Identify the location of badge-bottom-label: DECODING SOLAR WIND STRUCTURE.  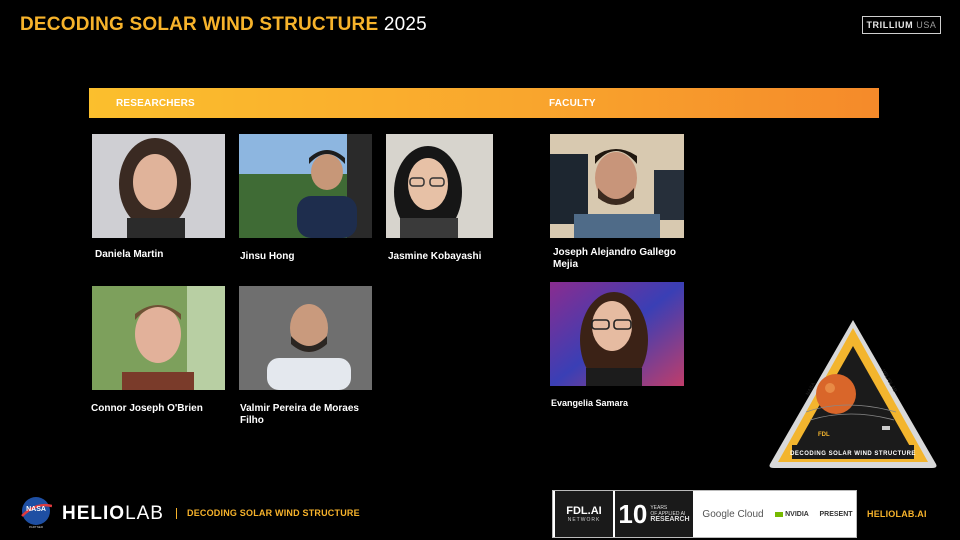
(853, 454).